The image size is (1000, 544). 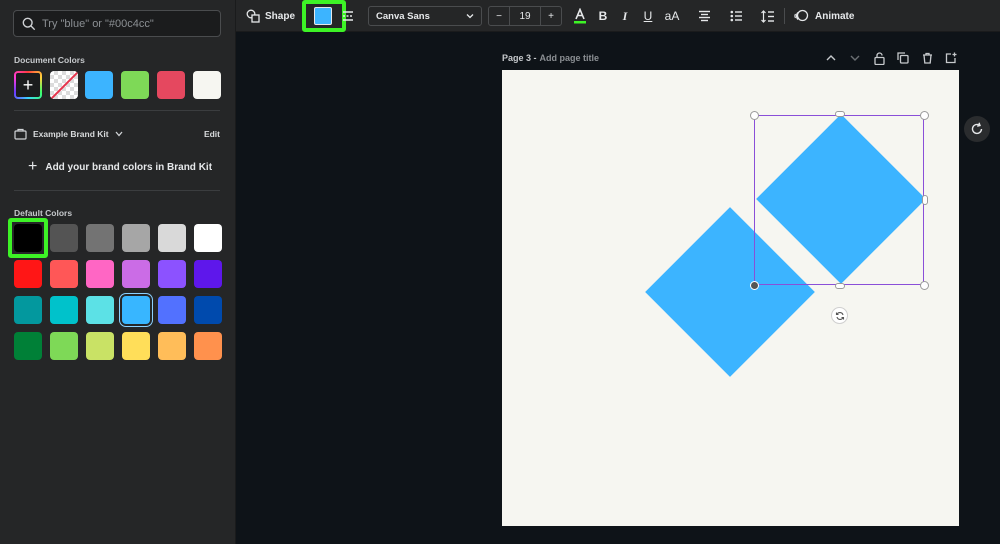 I want to click on brand-kit-name: Example Brand Kit, so click(x=71, y=134).